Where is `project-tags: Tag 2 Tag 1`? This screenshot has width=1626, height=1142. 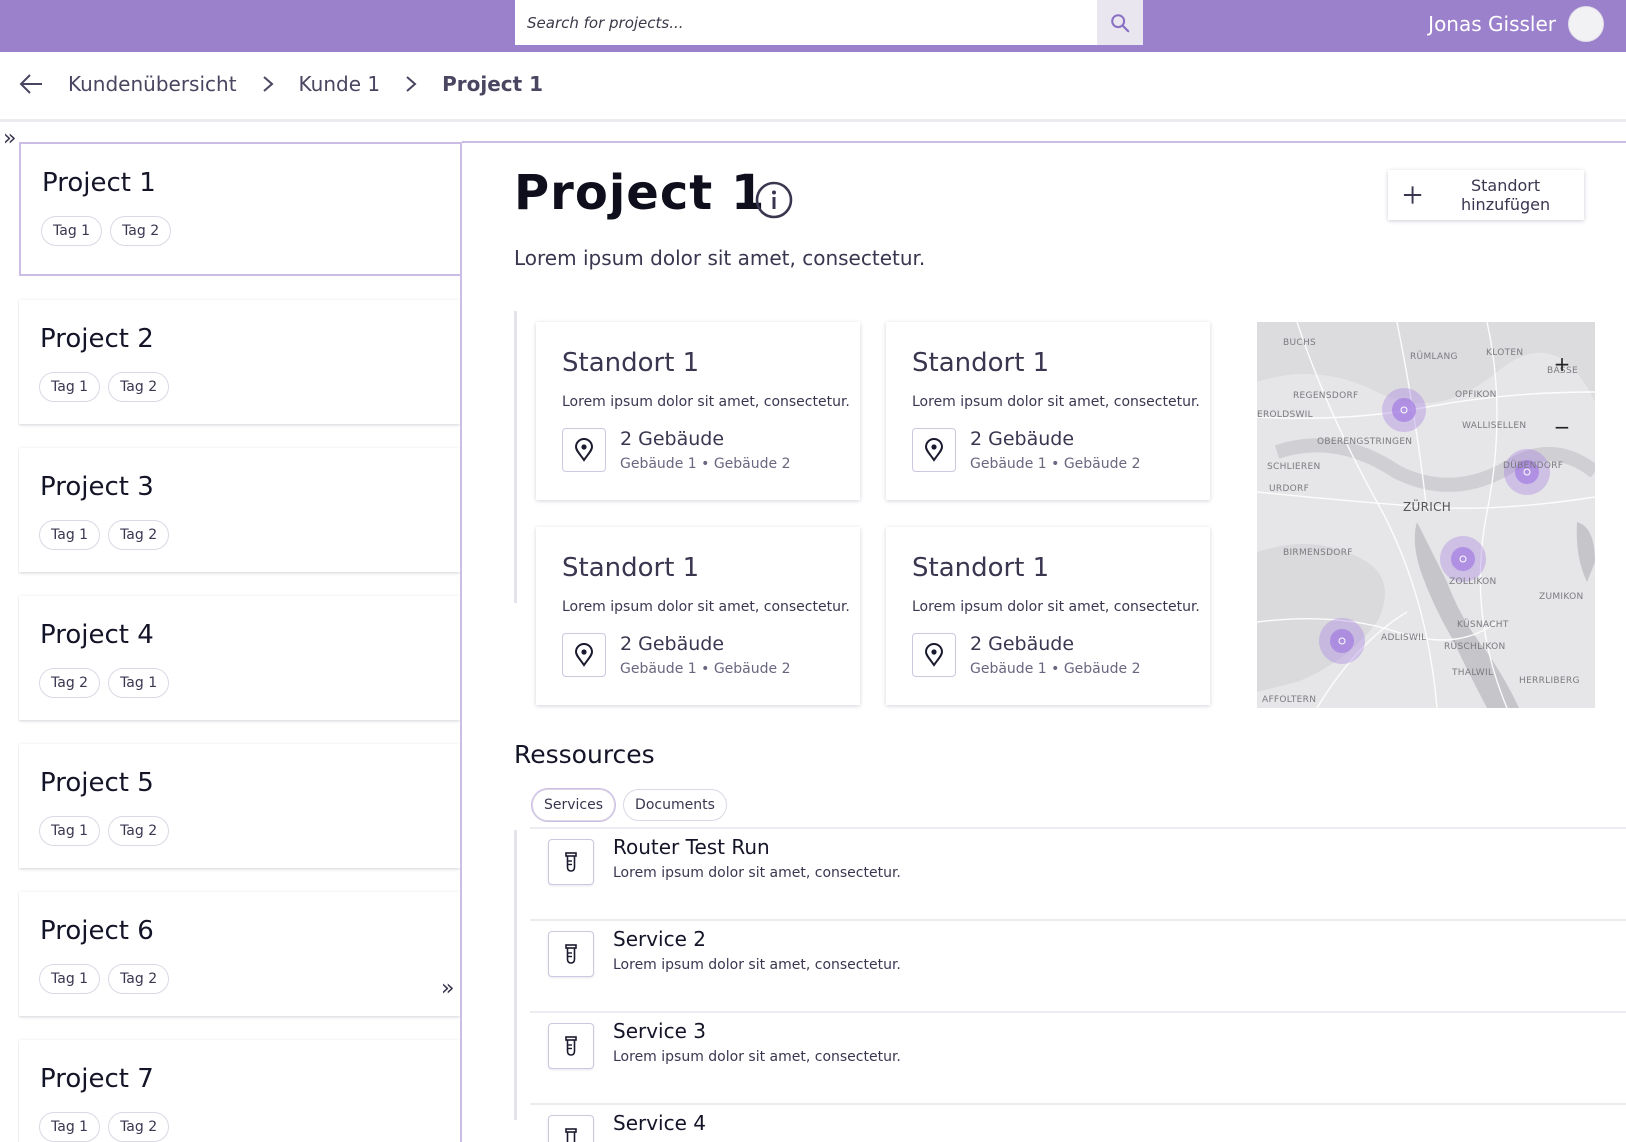
project-tags: Tag 2 Tag 1 is located at coordinates (104, 683).